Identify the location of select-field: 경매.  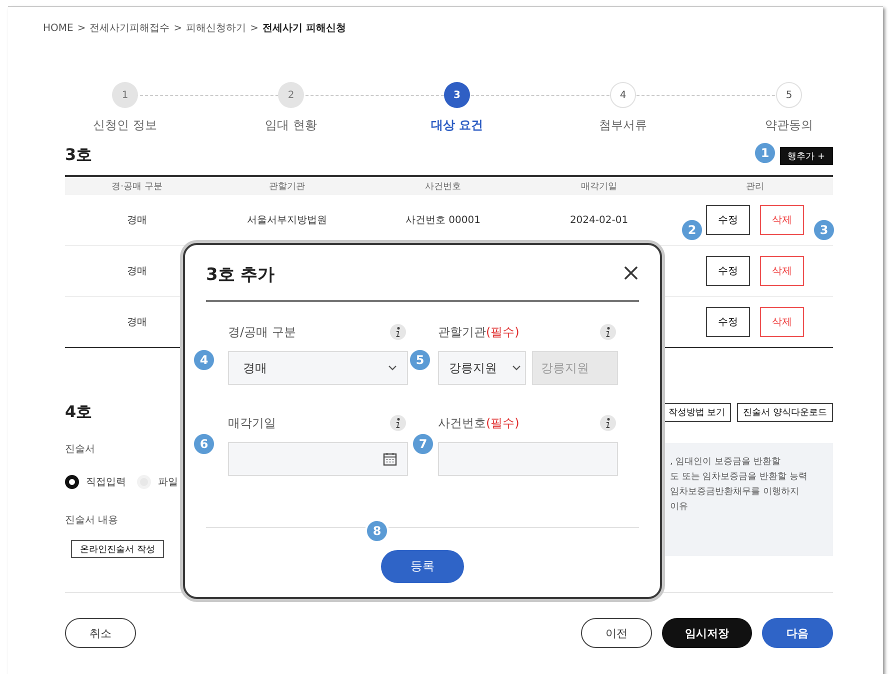
(318, 368).